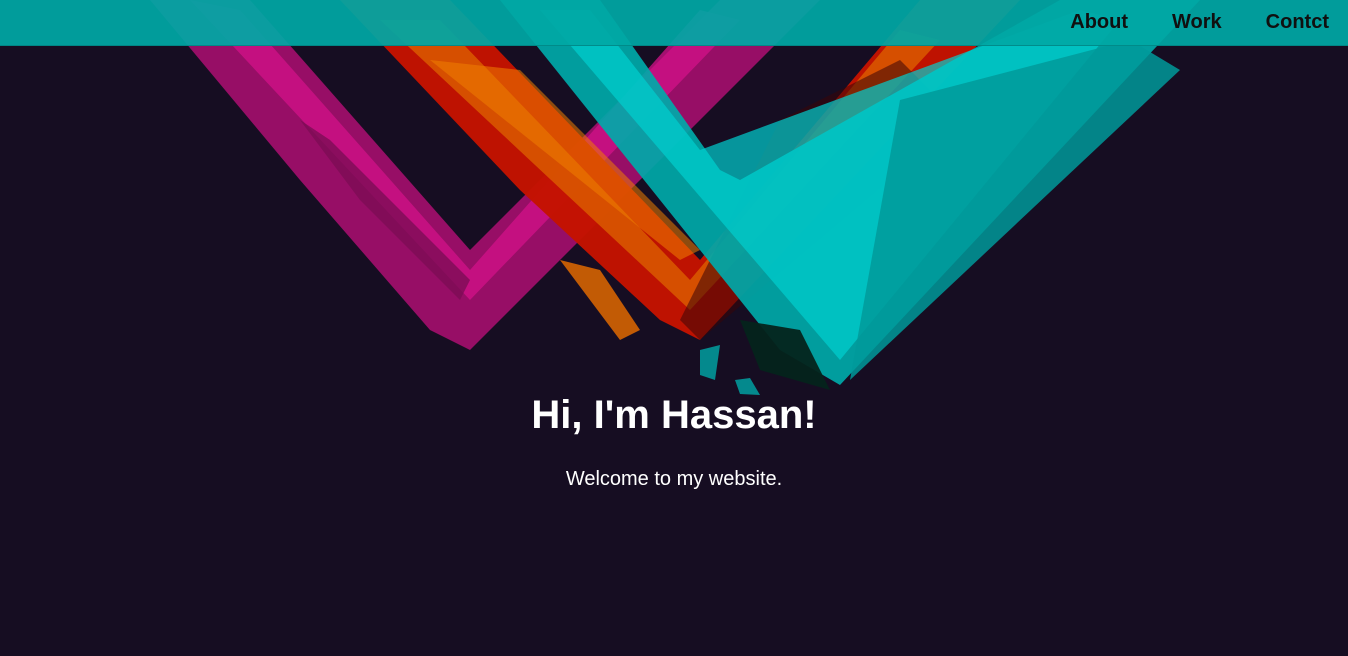 The height and width of the screenshot is (656, 1348). Describe the element at coordinates (674, 23) in the screenshot. I see `navbar: About Work Contct` at that location.